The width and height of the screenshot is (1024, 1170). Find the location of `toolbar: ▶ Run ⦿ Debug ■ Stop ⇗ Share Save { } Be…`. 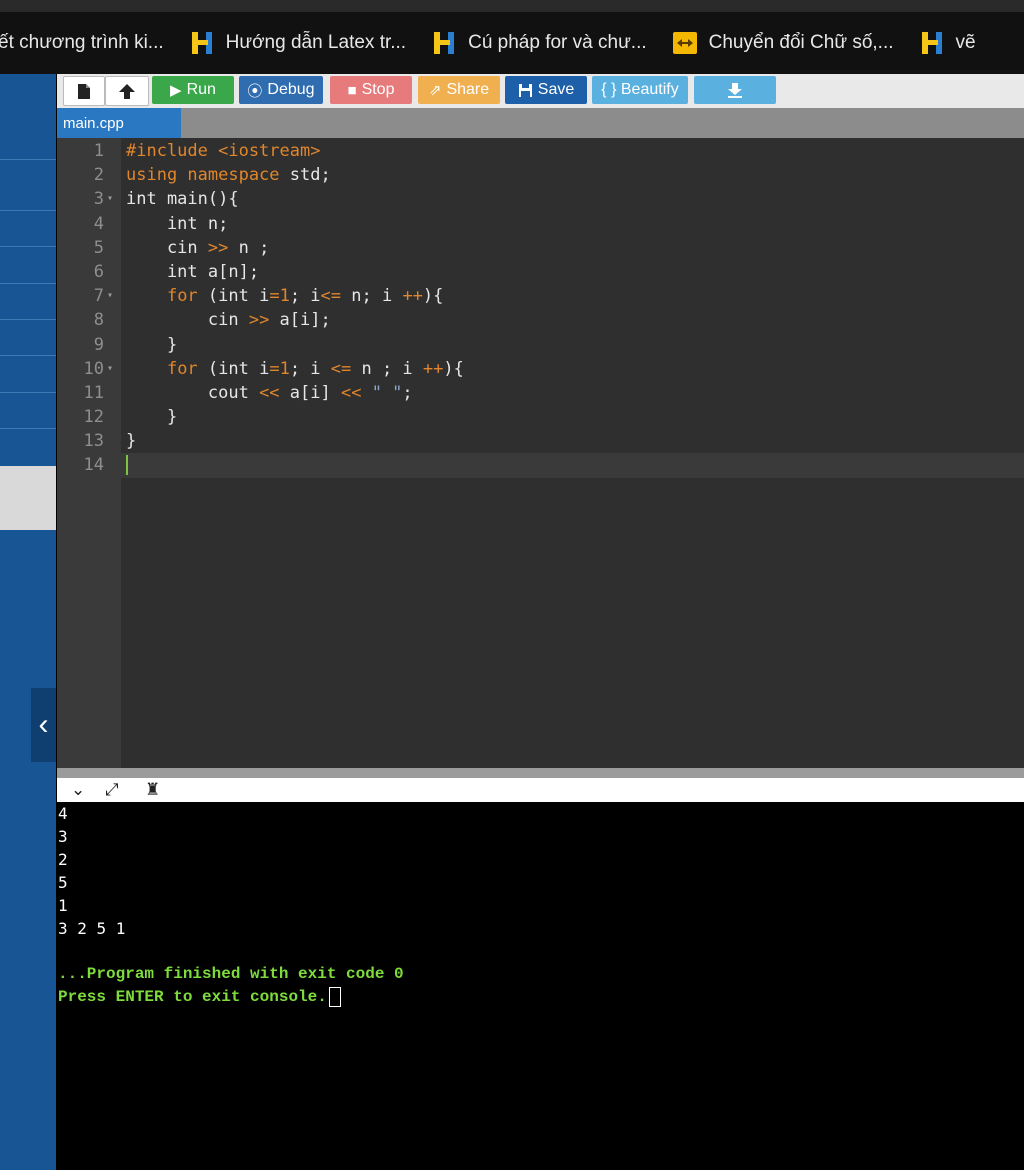

toolbar: ▶ Run ⦿ Debug ■ Stop ⇗ Share Save { } Be… is located at coordinates (540, 91).